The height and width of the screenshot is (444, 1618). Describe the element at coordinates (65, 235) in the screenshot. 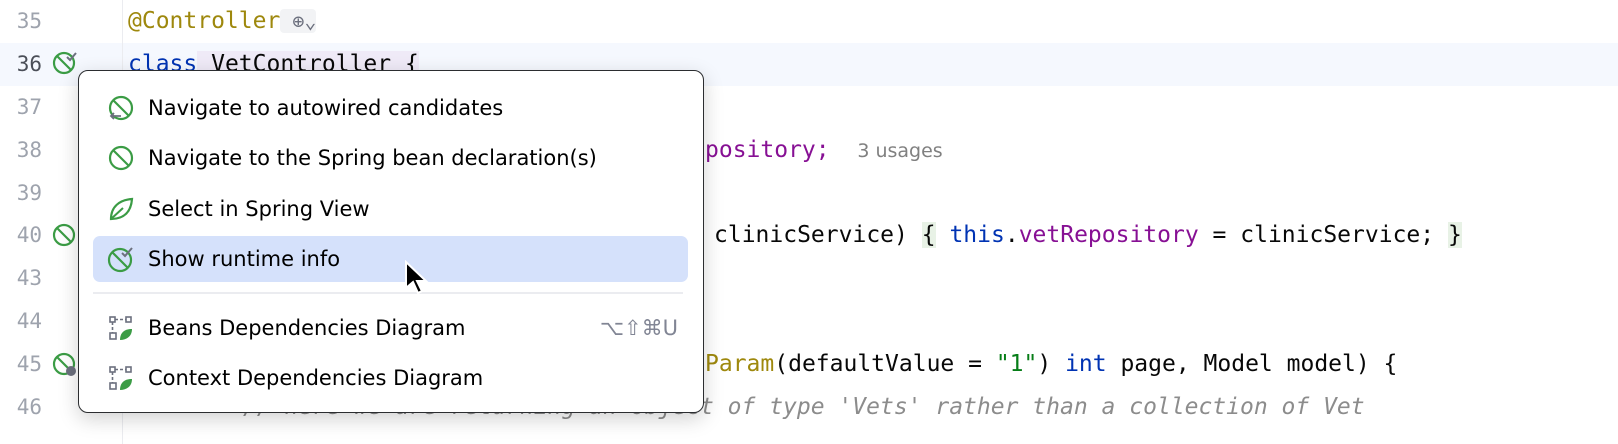

I see `spring-autowired-gutter-icon` at that location.